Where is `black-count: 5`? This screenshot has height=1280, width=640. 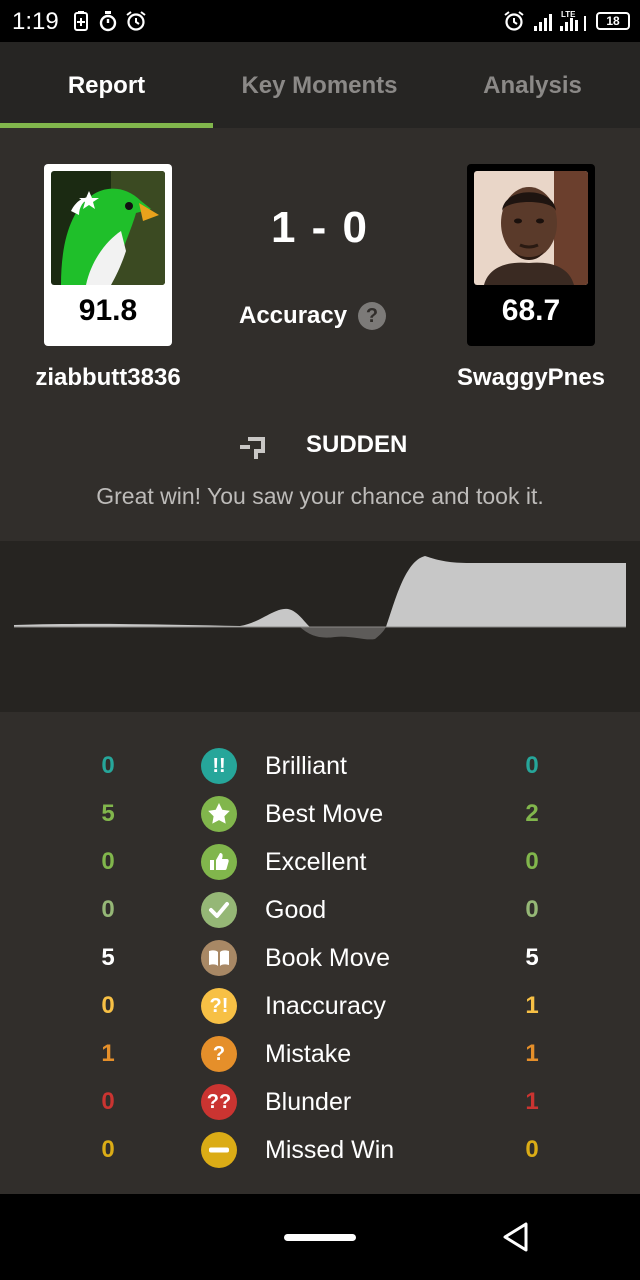 black-count: 5 is located at coordinates (532, 957).